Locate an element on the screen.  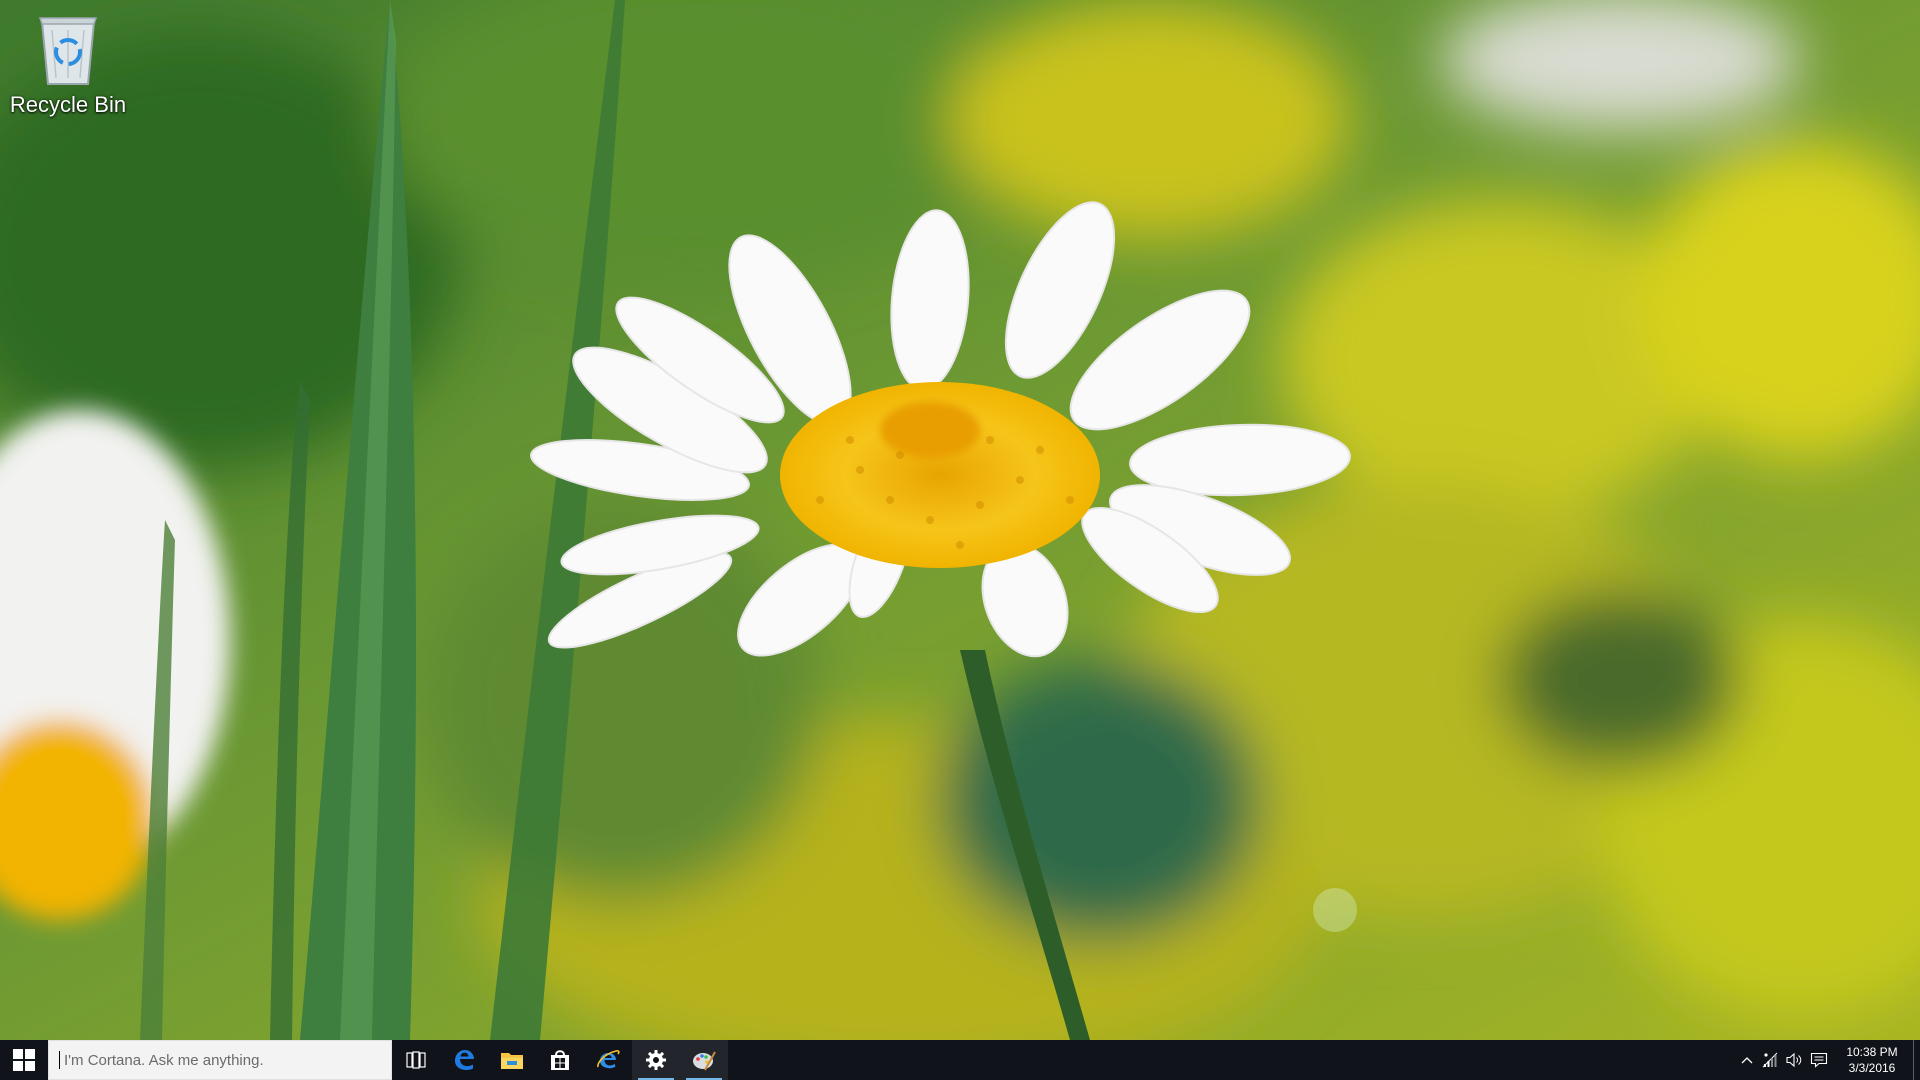
network-icon is located at coordinates (1770, 1060).